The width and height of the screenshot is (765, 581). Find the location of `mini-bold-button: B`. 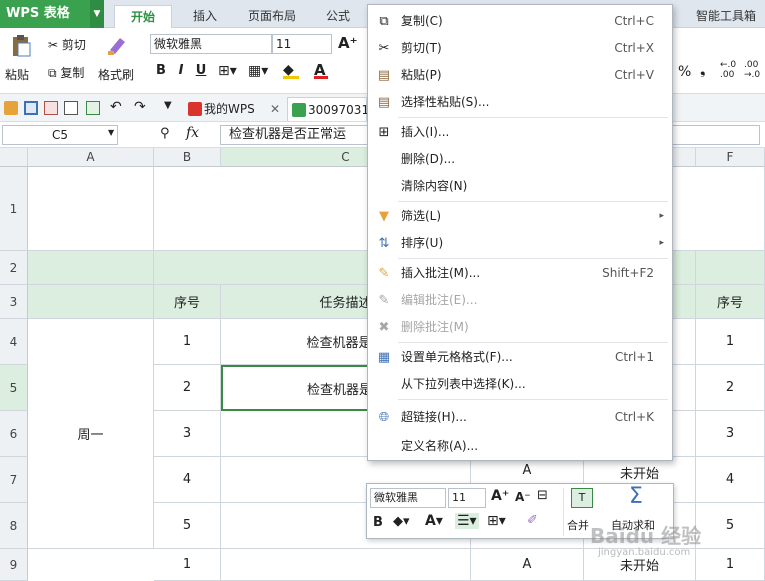

mini-bold-button: B is located at coordinates (378, 522).